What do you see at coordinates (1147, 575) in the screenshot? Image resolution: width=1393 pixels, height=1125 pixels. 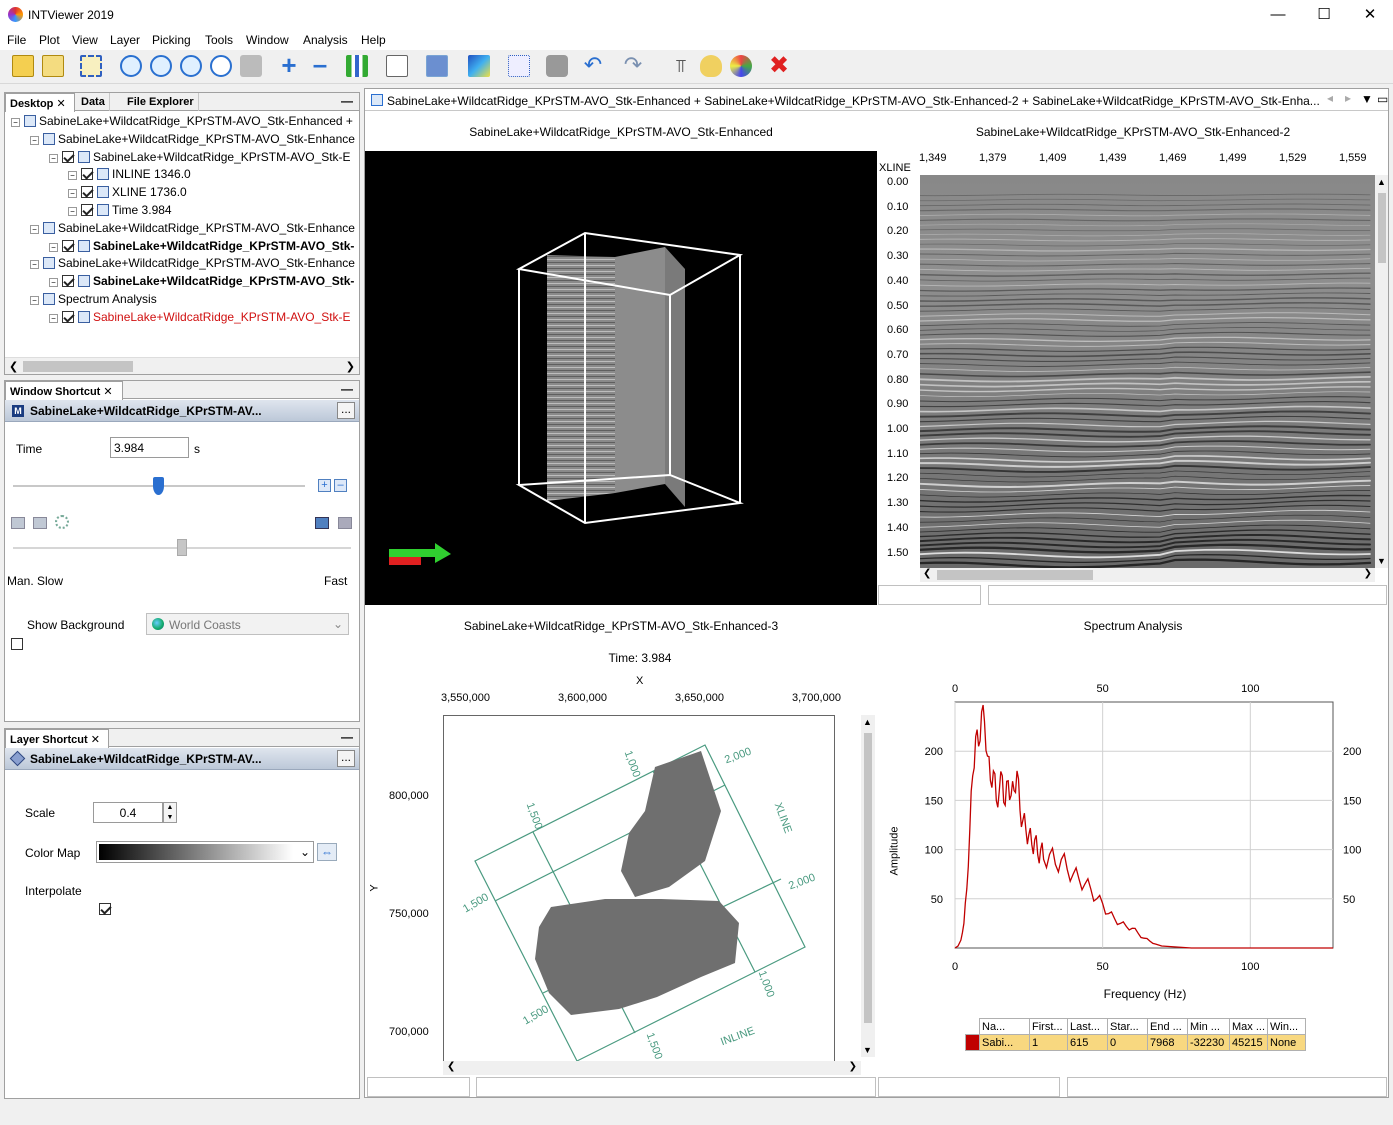 I see `section-hscrollbar: ❮ ❯` at bounding box center [1147, 575].